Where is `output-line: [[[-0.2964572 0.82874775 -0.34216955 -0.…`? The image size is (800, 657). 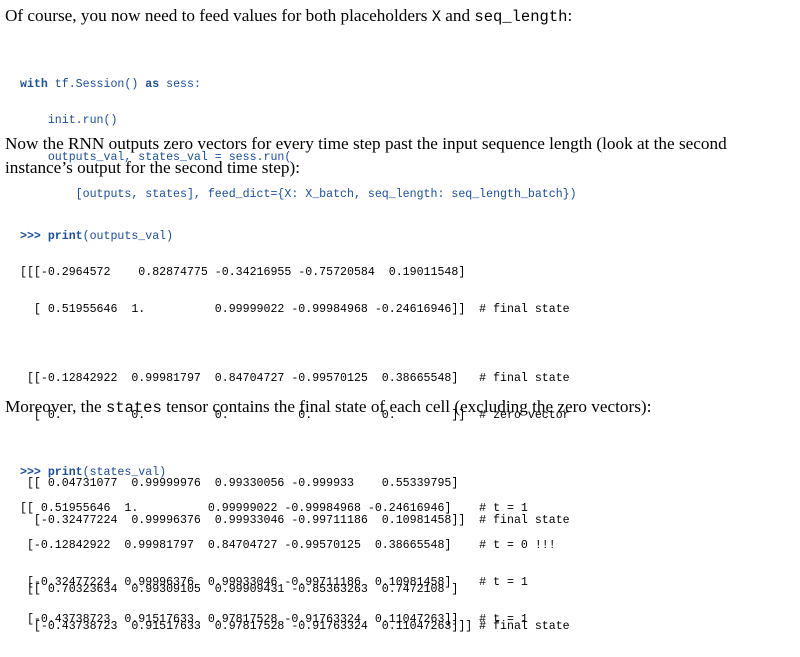
output-line: [[[-0.2964572 0.82874775 -0.34216955 -0.… is located at coordinates (243, 273).